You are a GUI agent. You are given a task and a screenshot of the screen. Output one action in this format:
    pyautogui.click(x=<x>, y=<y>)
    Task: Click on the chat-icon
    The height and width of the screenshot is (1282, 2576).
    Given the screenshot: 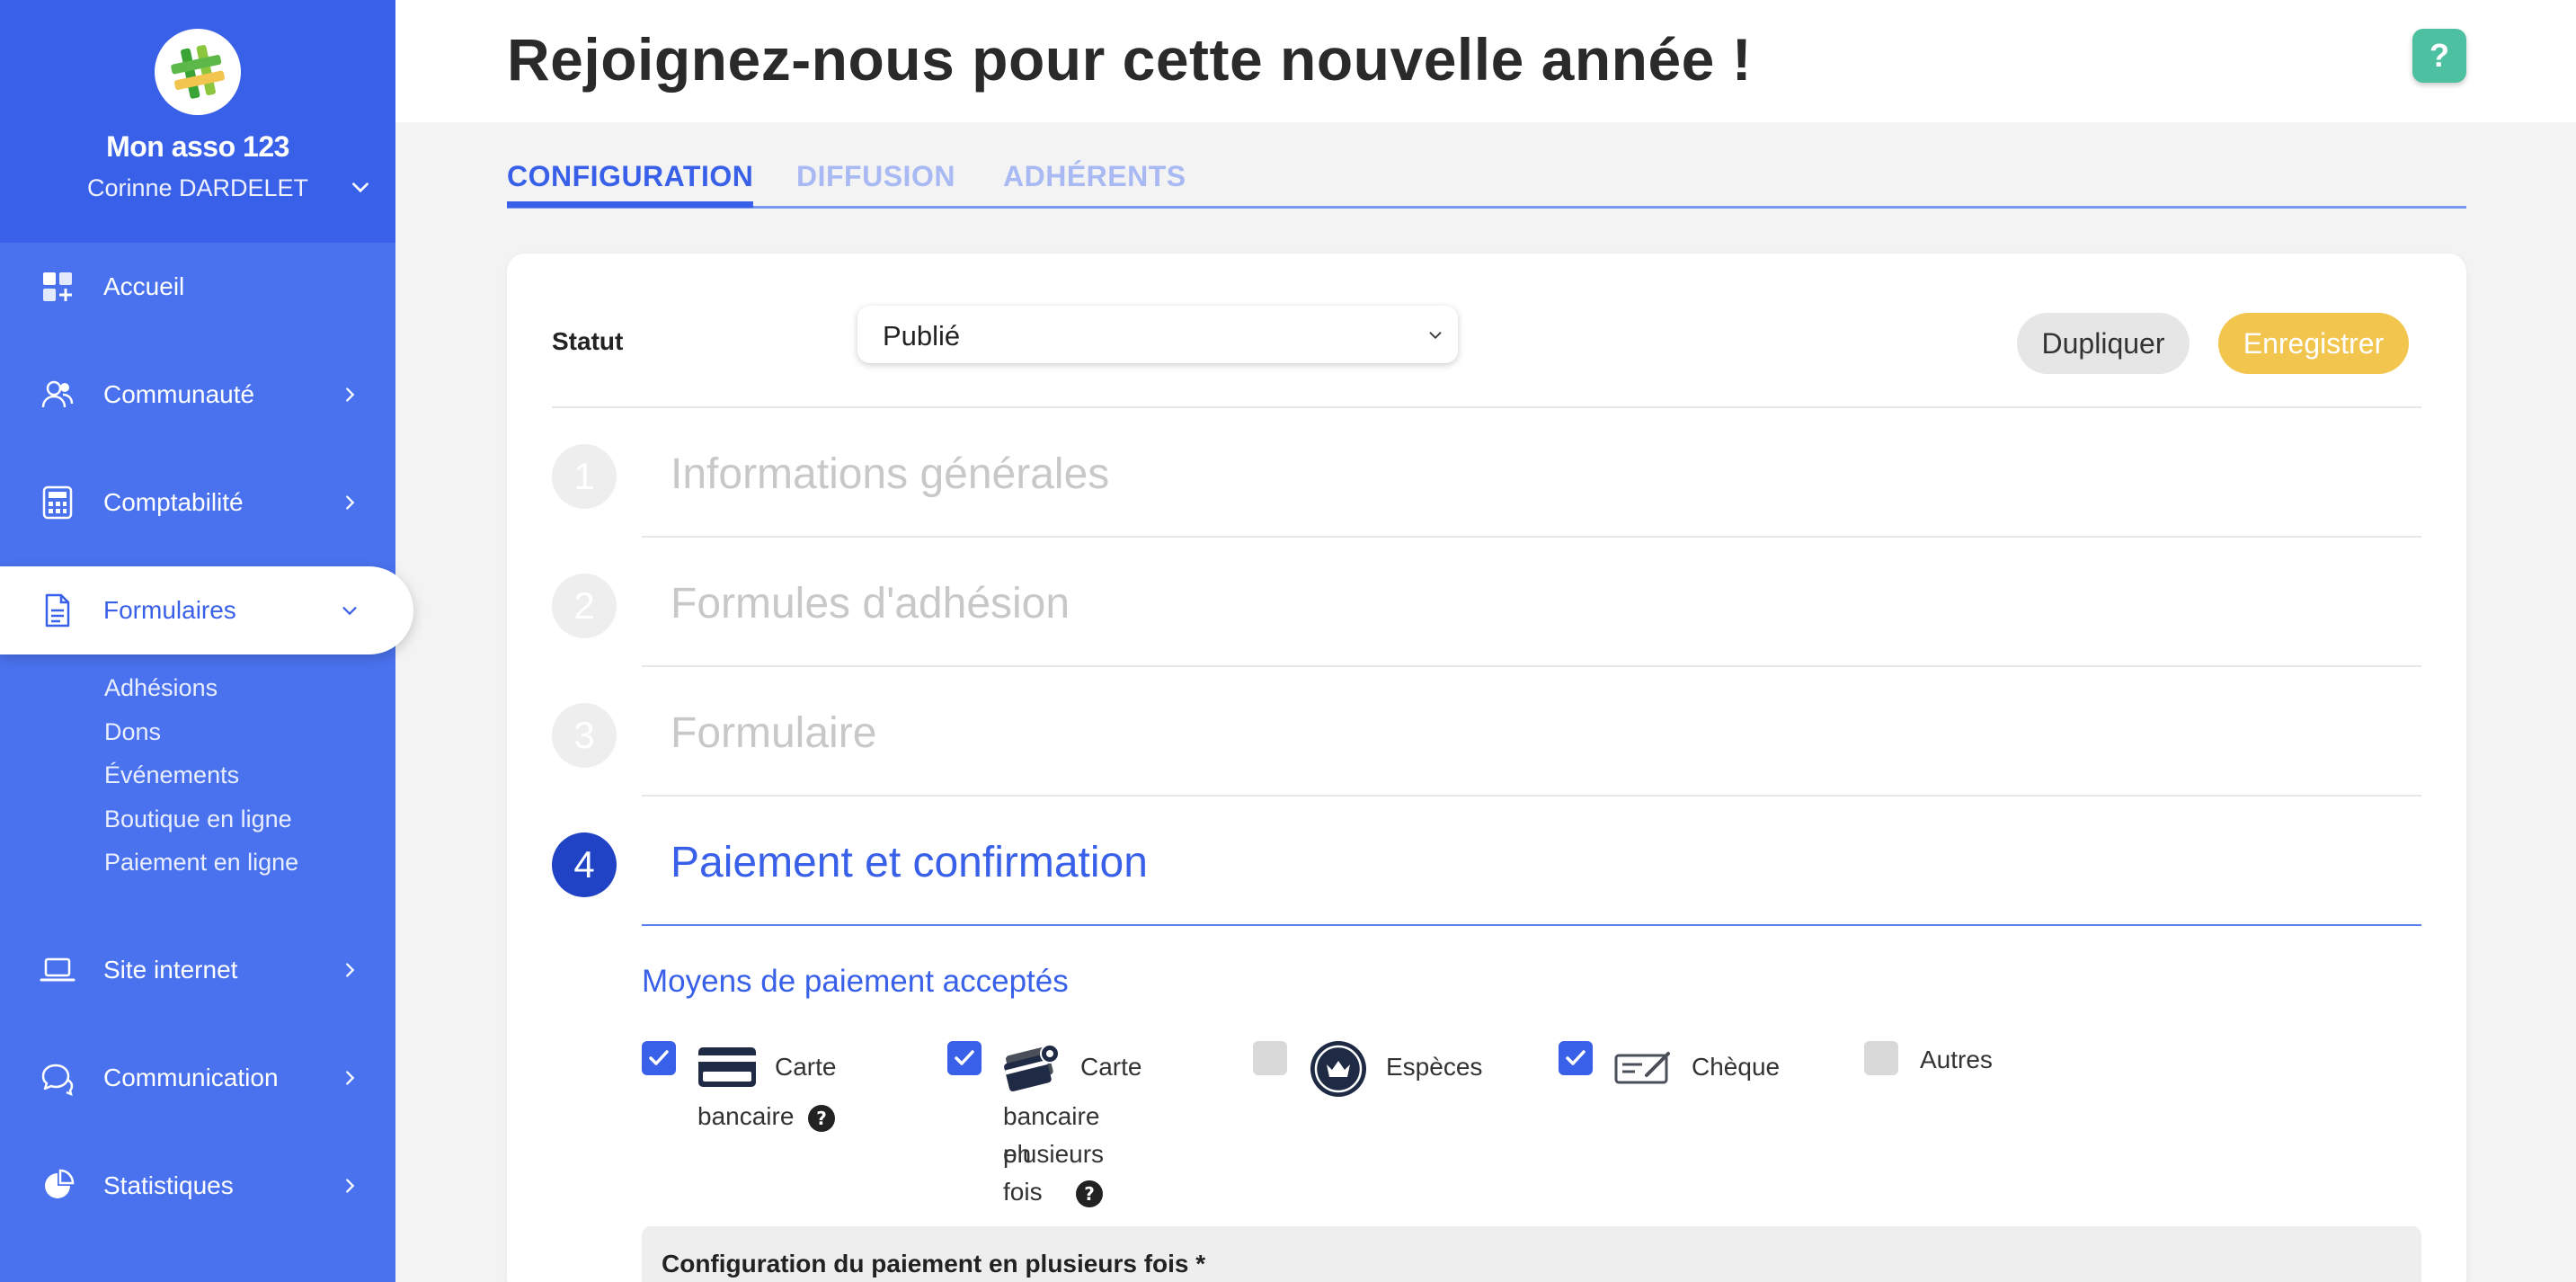 What is the action you would take?
    pyautogui.click(x=57, y=1080)
    